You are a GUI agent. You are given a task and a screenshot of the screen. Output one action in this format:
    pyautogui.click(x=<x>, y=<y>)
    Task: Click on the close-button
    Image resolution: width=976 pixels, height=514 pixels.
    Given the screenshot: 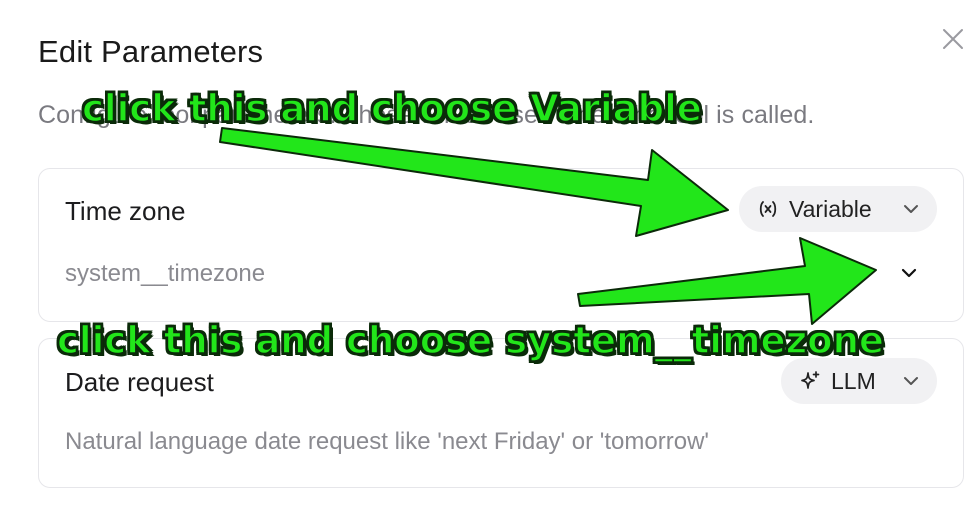 What is the action you would take?
    pyautogui.click(x=953, y=39)
    